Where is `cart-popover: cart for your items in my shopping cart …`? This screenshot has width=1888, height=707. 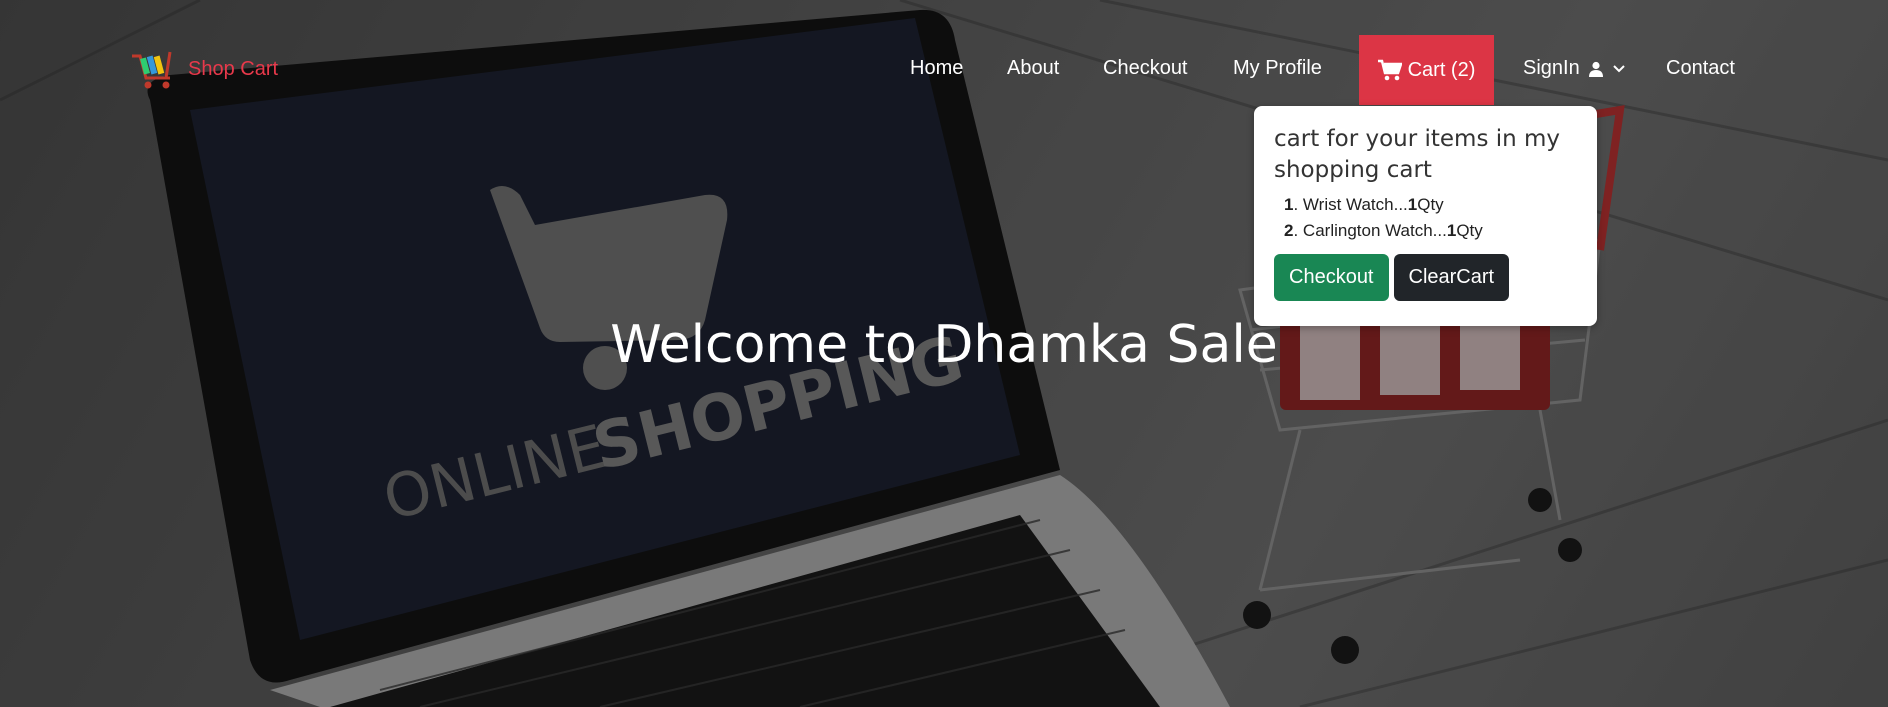 cart-popover: cart for your items in my shopping cart … is located at coordinates (1425, 216).